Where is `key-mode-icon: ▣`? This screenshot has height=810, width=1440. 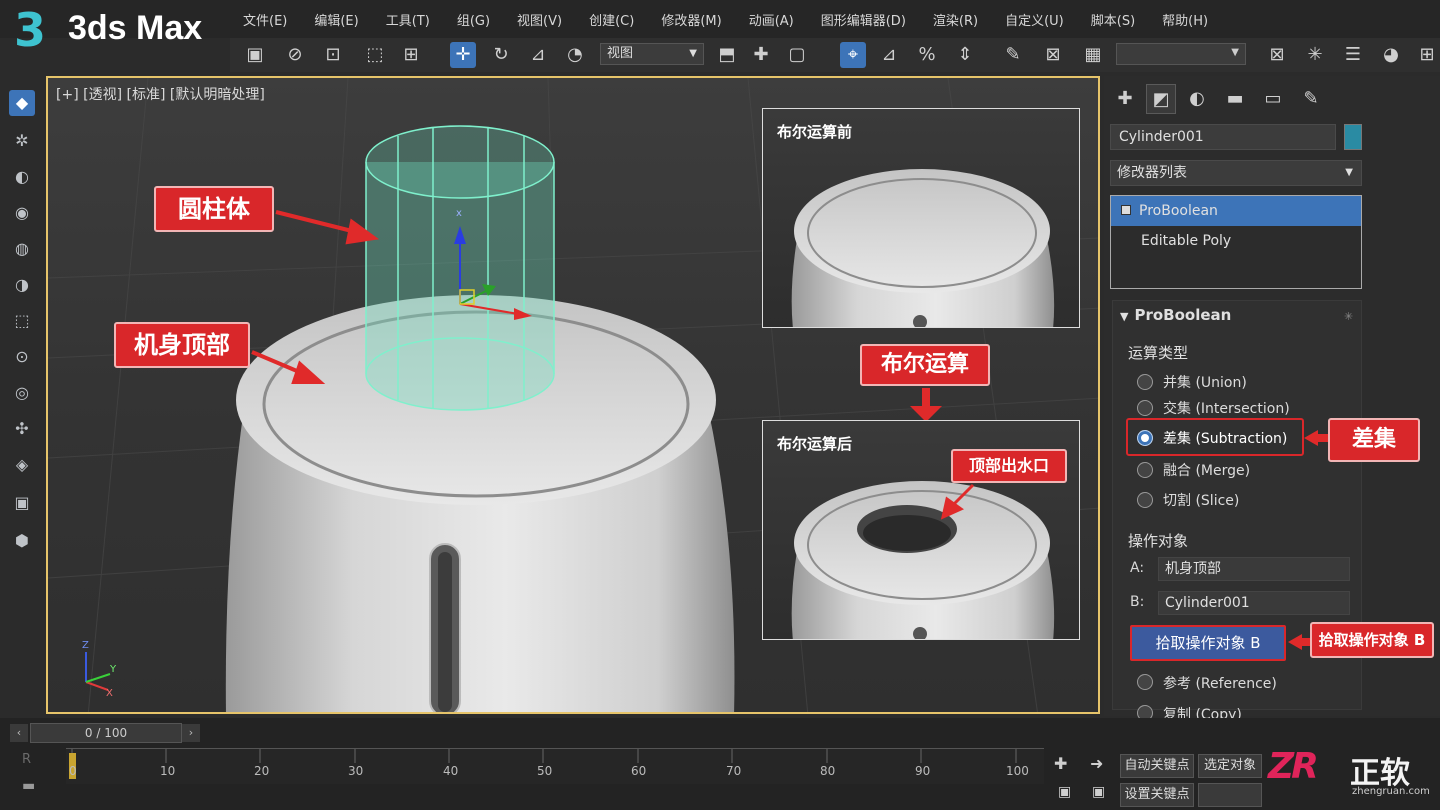
key-mode-icon: ▣ is located at coordinates (1064, 792).